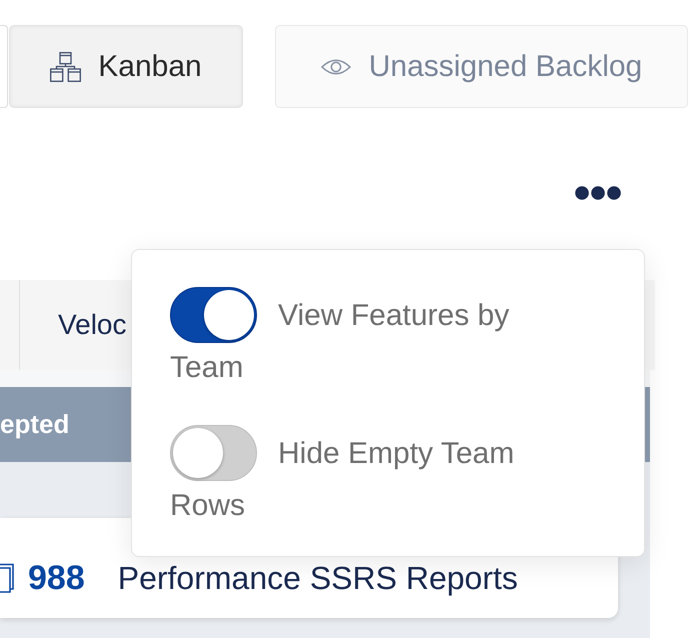  Describe the element at coordinates (75, 325) in the screenshot. I see `tab: Veloc` at that location.